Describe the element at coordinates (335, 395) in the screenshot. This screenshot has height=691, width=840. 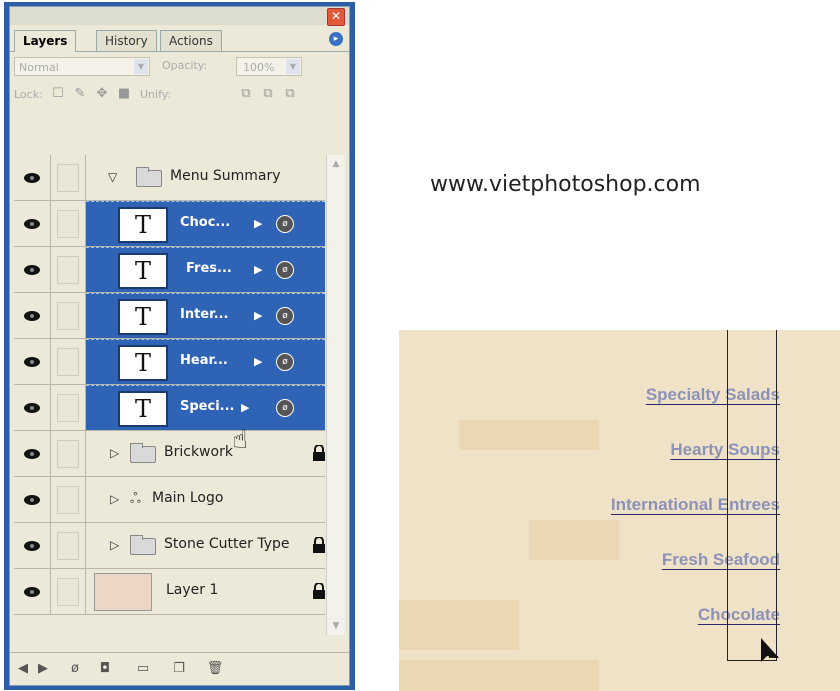
I see `layers-scrollbar: ▲ ▼` at that location.